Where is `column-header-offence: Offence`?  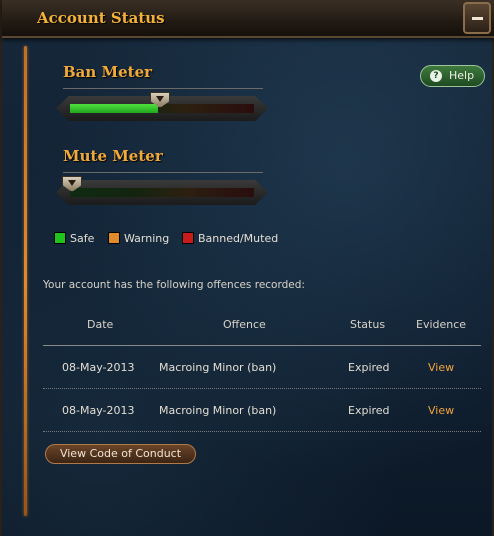
column-header-offence: Offence is located at coordinates (244, 324).